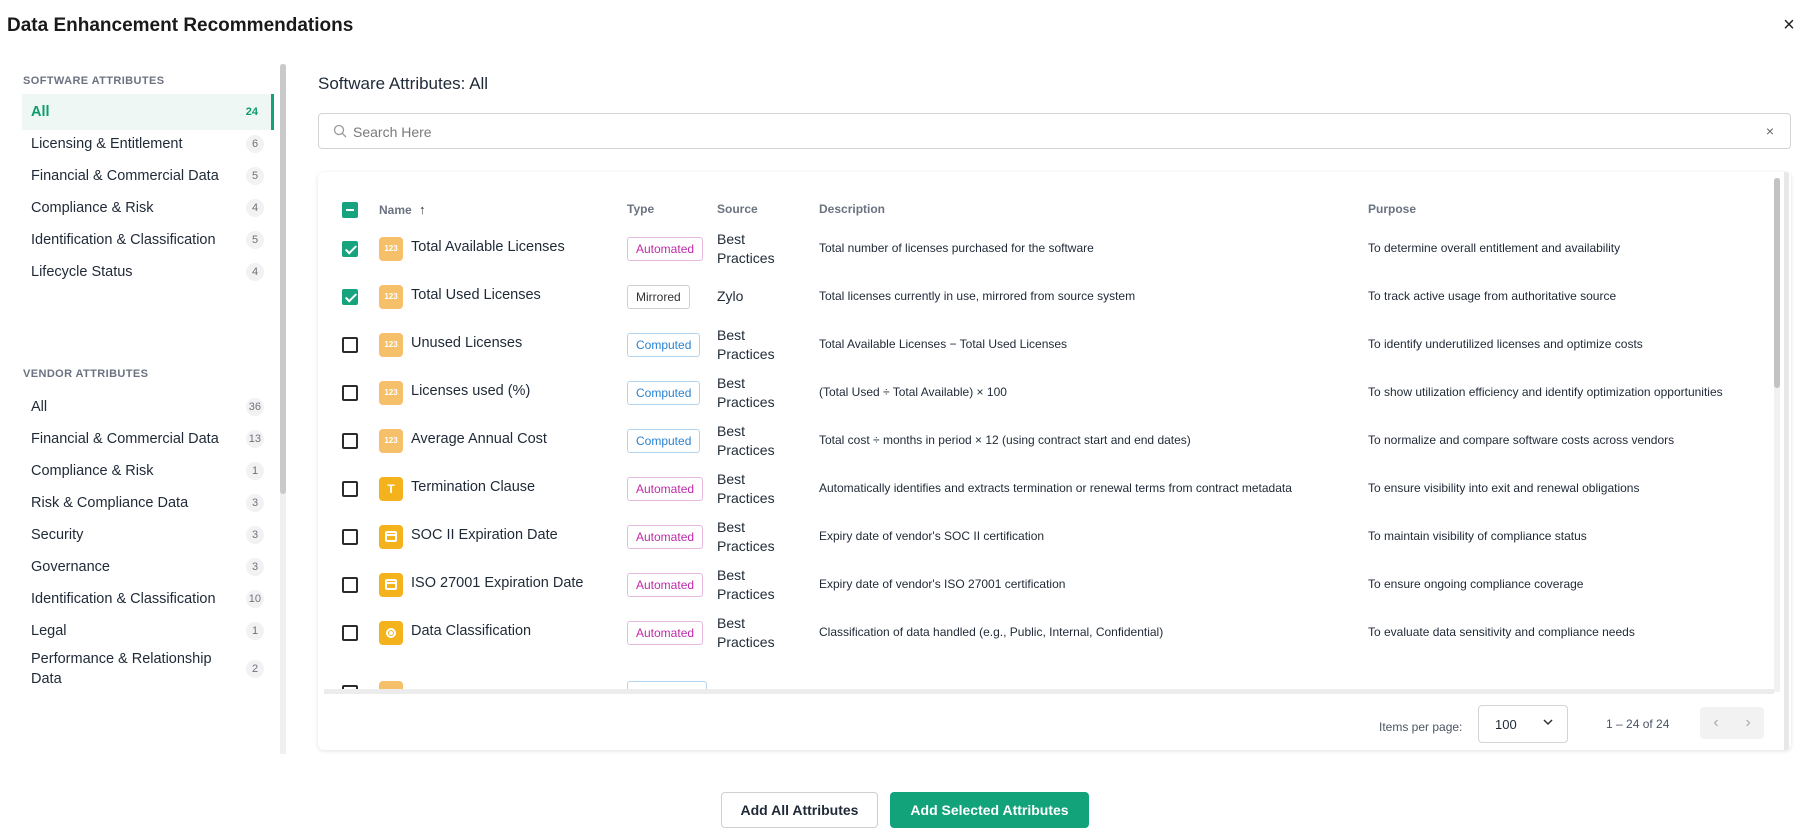  What do you see at coordinates (125, 176) in the screenshot?
I see `sidebar-item-label: Financial & Commercial Data` at bounding box center [125, 176].